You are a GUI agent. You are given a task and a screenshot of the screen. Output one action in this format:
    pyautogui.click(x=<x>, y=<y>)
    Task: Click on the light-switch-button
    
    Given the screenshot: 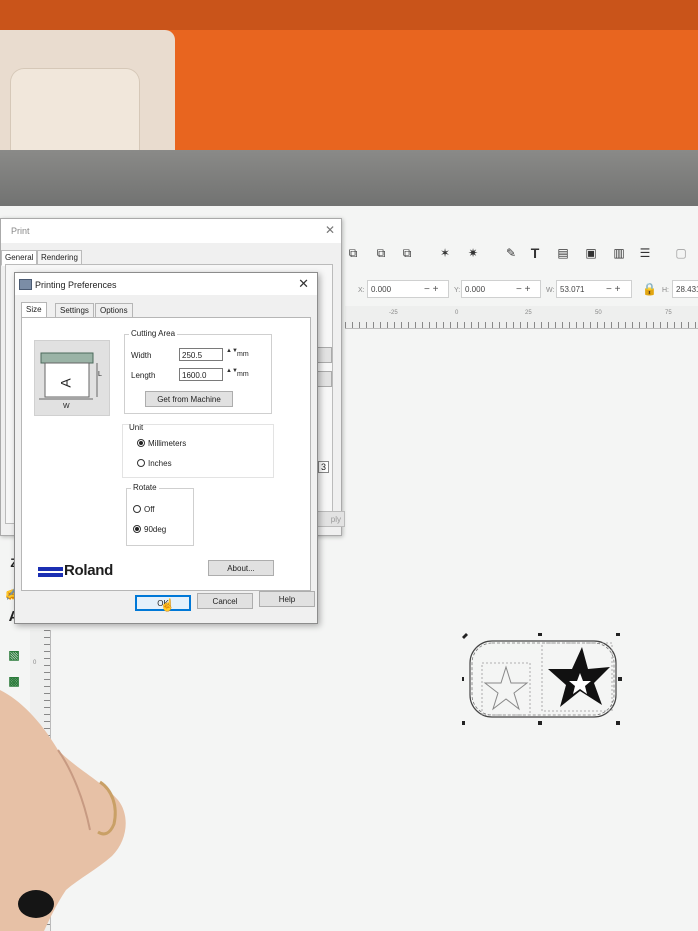 What is the action you would take?
    pyautogui.click(x=75, y=114)
    